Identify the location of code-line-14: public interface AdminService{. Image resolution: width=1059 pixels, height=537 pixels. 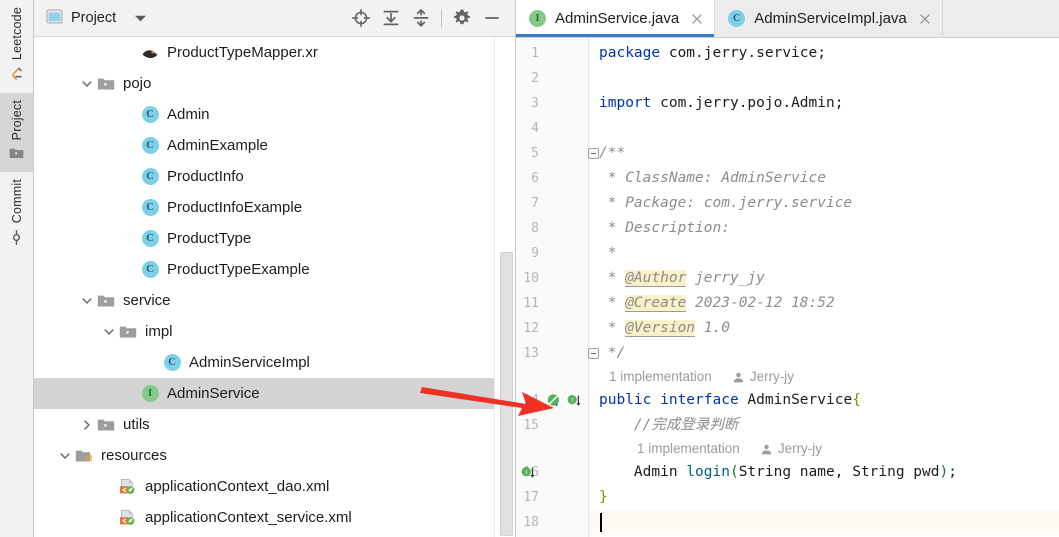
(824, 400).